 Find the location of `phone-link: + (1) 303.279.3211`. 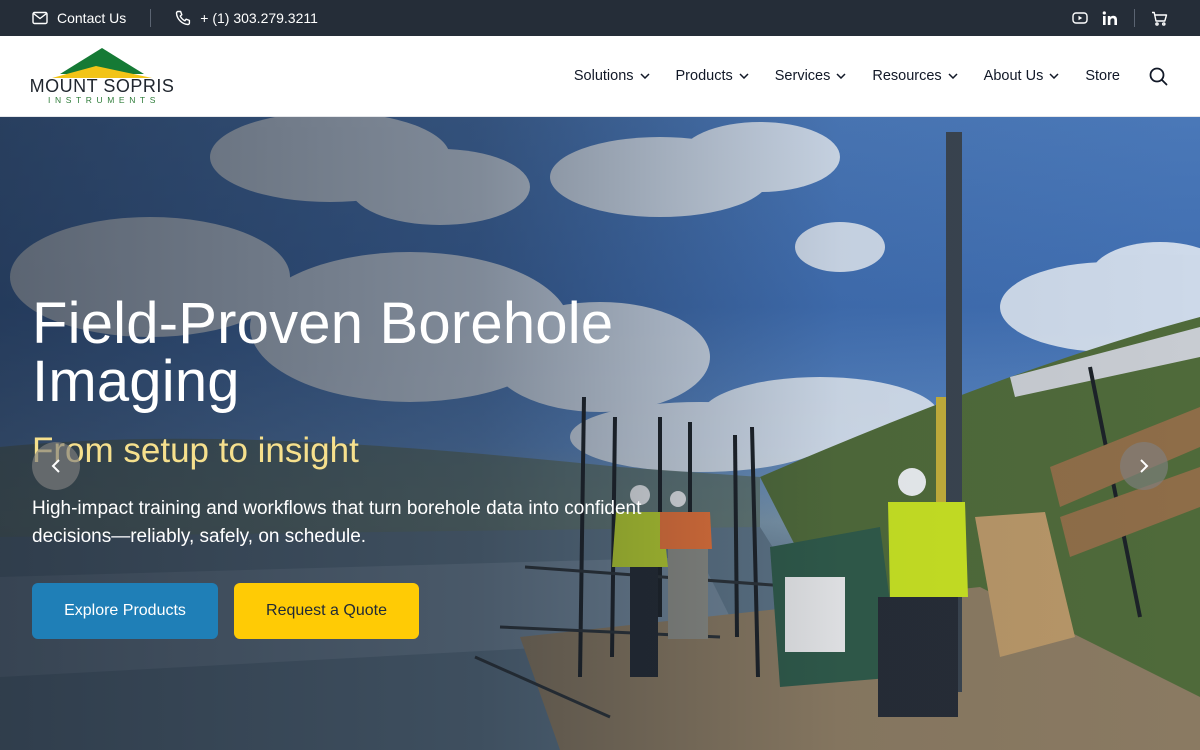

phone-link: + (1) 303.279.3211 is located at coordinates (246, 18).